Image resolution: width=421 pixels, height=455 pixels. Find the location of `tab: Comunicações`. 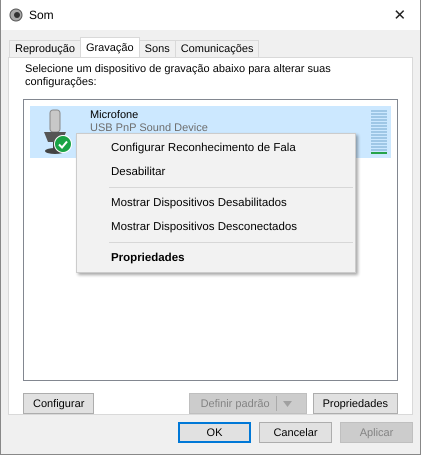

tab: Comunicações is located at coordinates (217, 48).